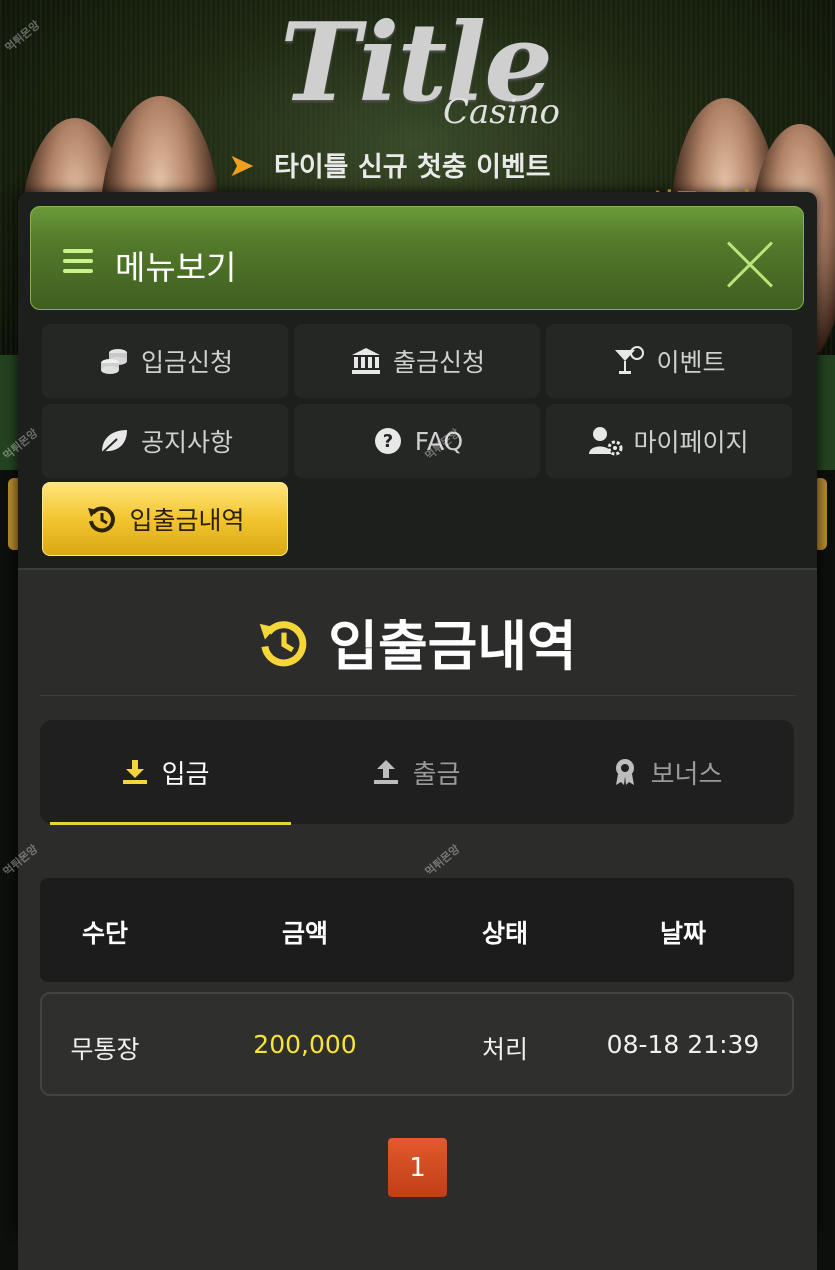  What do you see at coordinates (682, 933) in the screenshot?
I see `column-header-date: 날짜` at bounding box center [682, 933].